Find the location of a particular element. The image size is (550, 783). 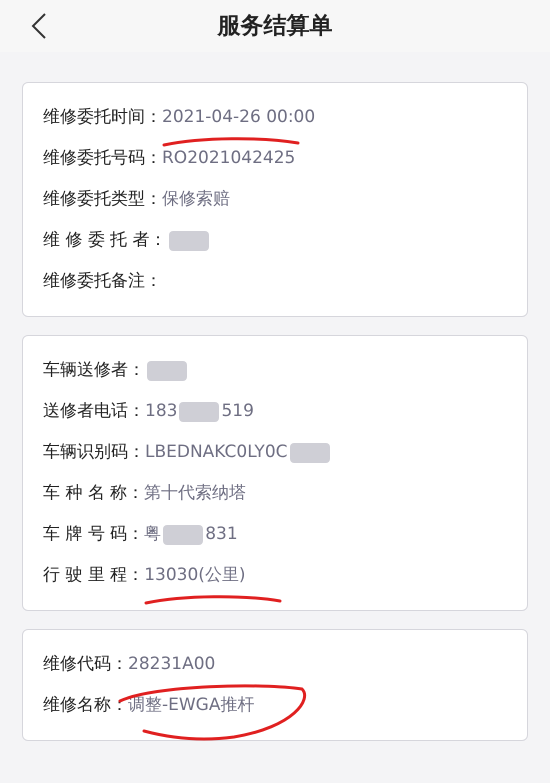

field-value: 13030(公里) is located at coordinates (195, 575).